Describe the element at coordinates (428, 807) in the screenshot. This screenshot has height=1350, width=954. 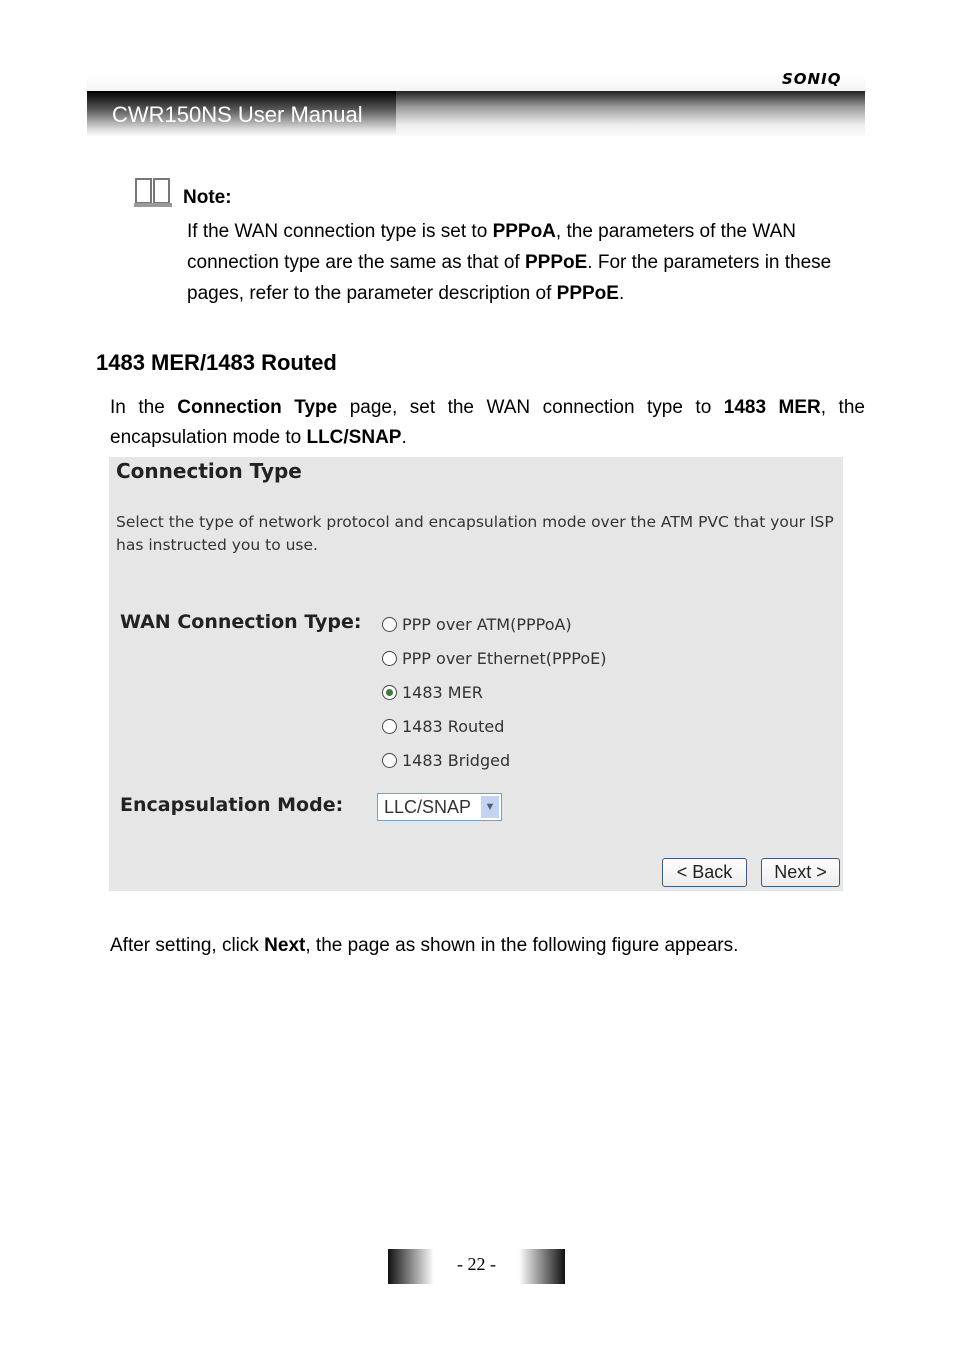
I see `select-value: LLC/SNAP` at that location.